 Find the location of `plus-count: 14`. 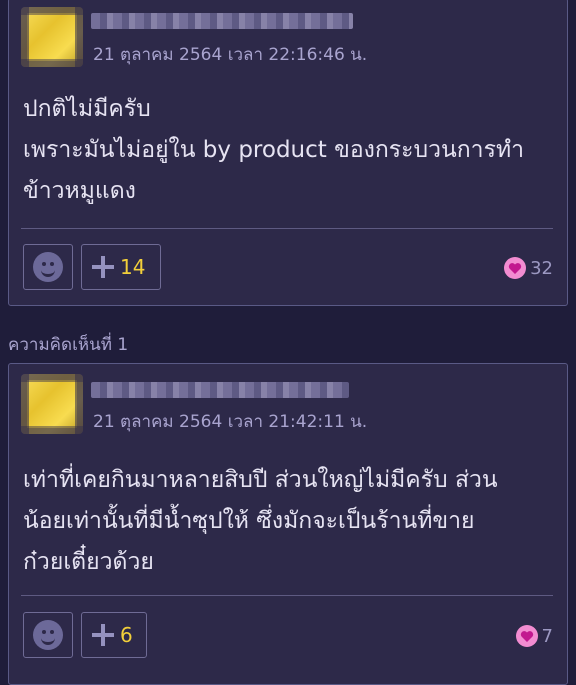

plus-count: 14 is located at coordinates (133, 267).